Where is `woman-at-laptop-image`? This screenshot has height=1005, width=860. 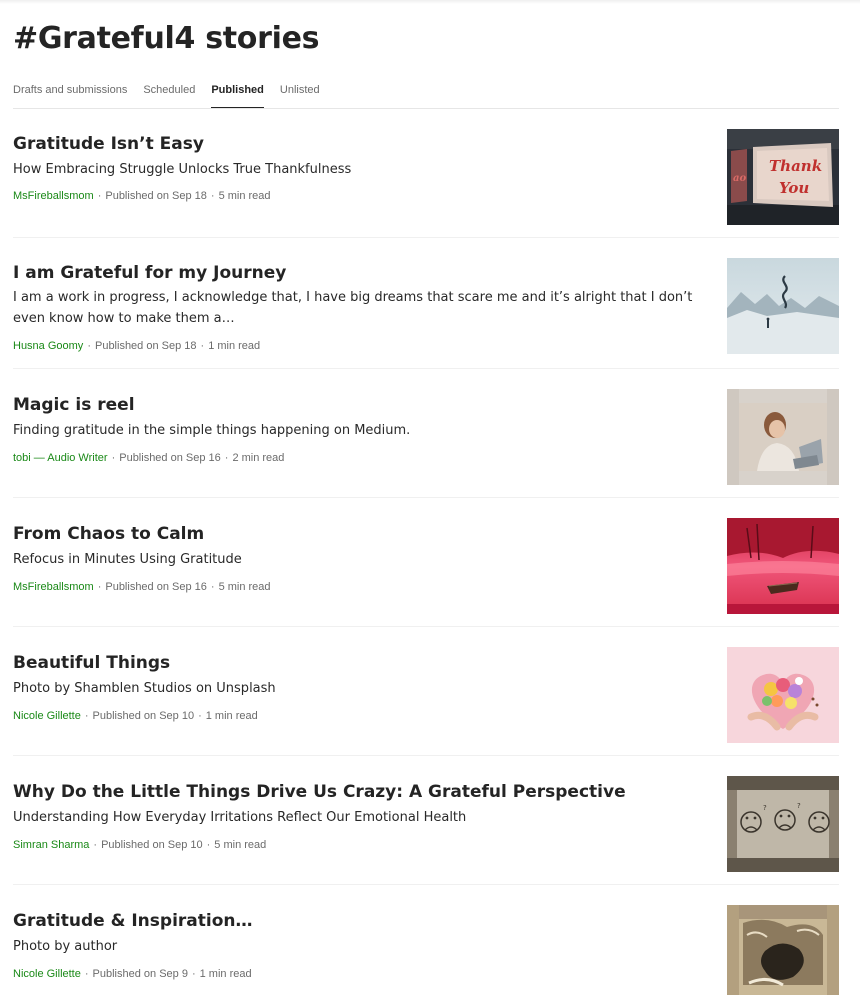
woman-at-laptop-image is located at coordinates (783, 437).